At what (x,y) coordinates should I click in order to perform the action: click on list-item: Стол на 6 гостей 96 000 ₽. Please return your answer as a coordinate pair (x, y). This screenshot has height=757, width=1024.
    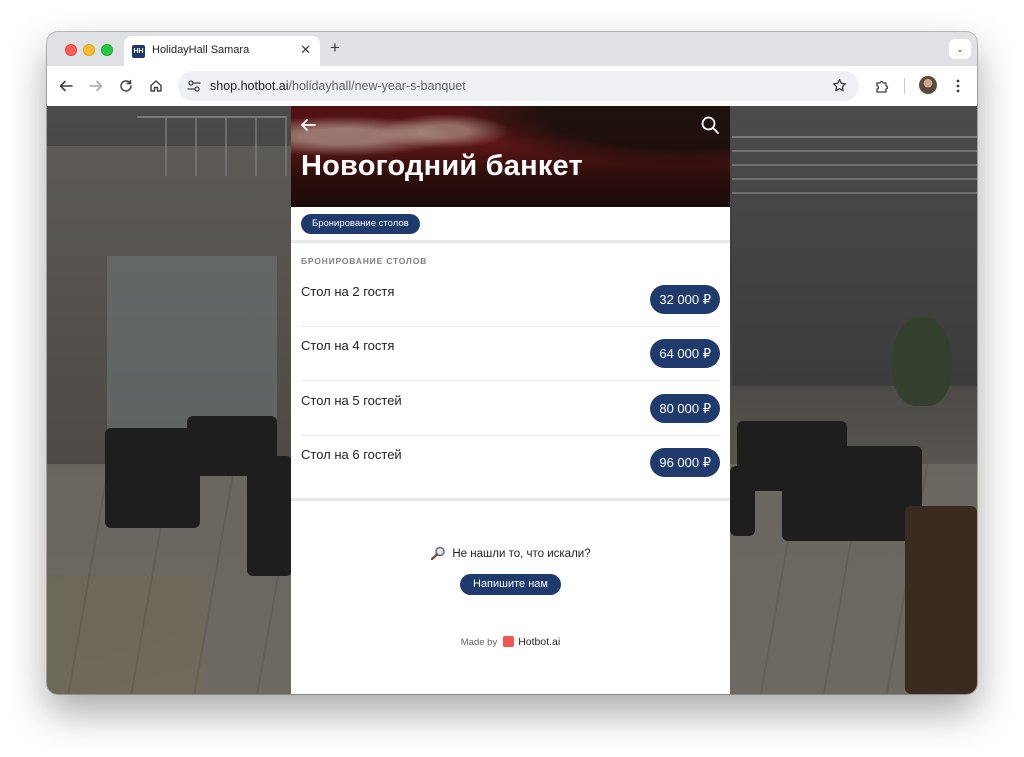
    Looking at the image, I should click on (510, 463).